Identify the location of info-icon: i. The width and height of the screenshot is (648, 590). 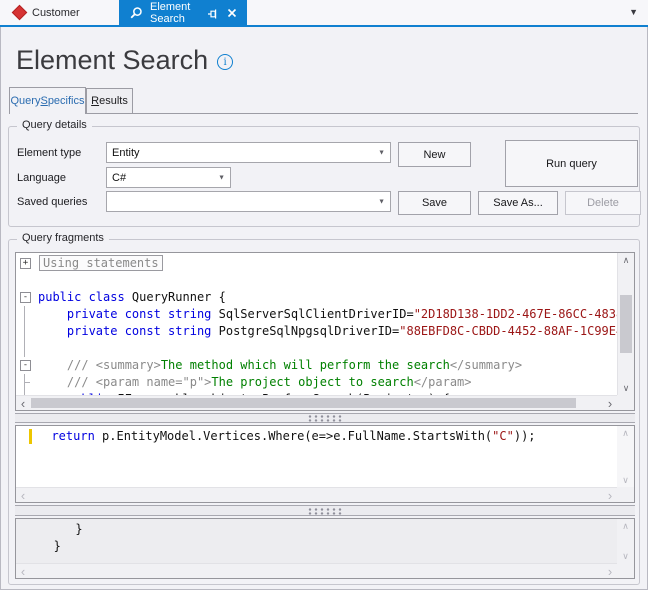
(225, 62).